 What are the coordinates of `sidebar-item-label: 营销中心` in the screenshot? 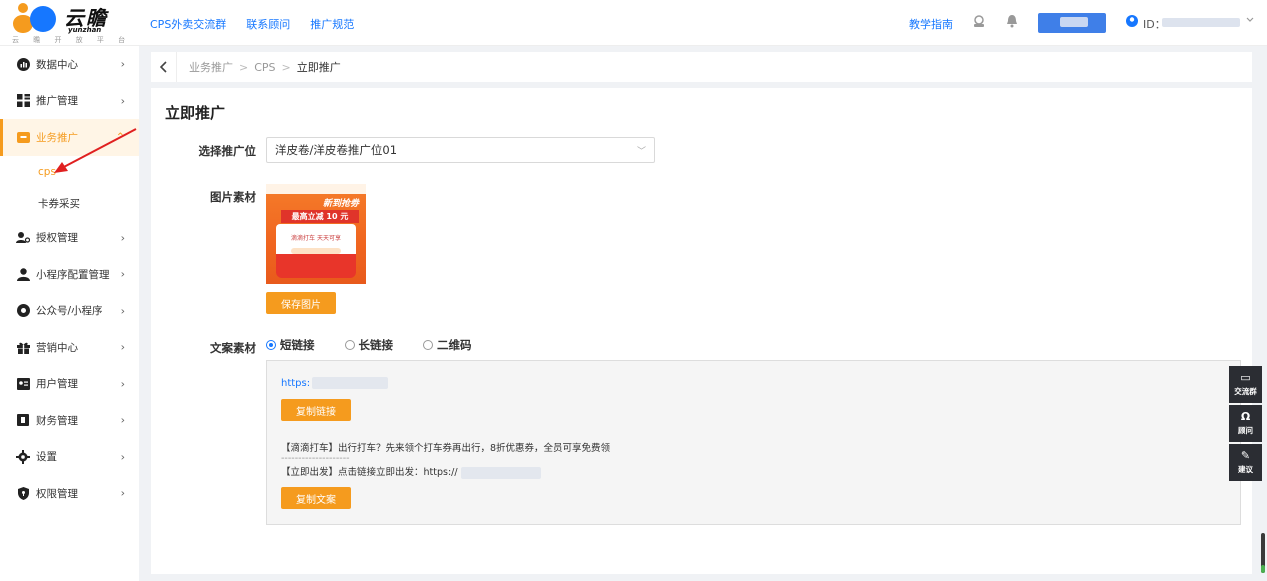 It's located at (57, 347).